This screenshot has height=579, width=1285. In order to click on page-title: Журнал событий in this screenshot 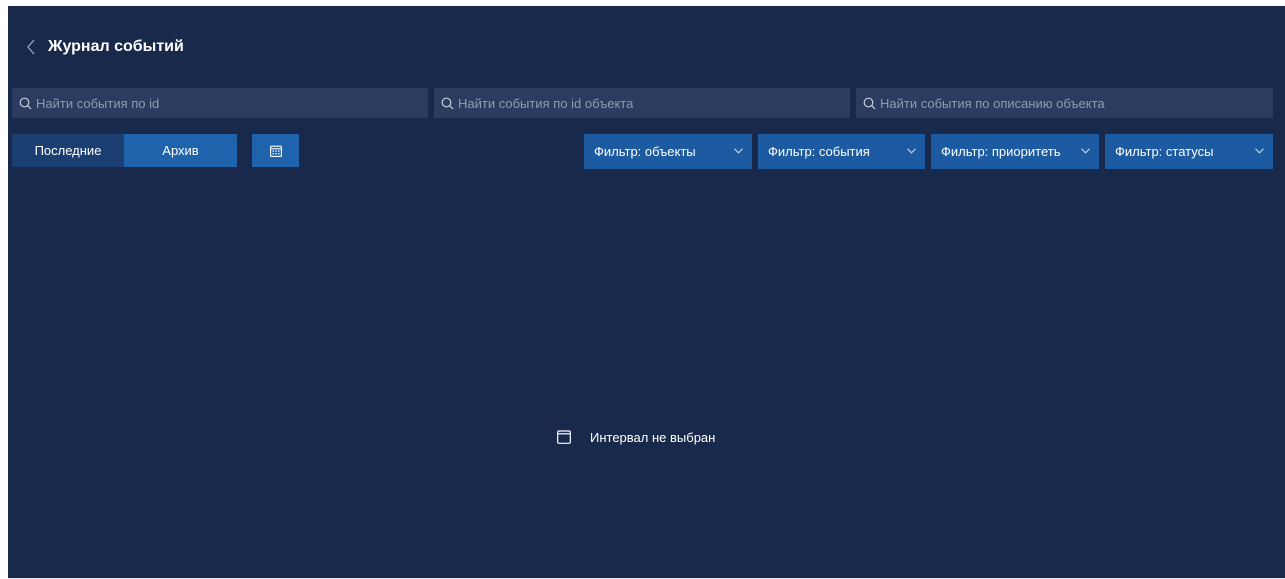, I will do `click(116, 46)`.